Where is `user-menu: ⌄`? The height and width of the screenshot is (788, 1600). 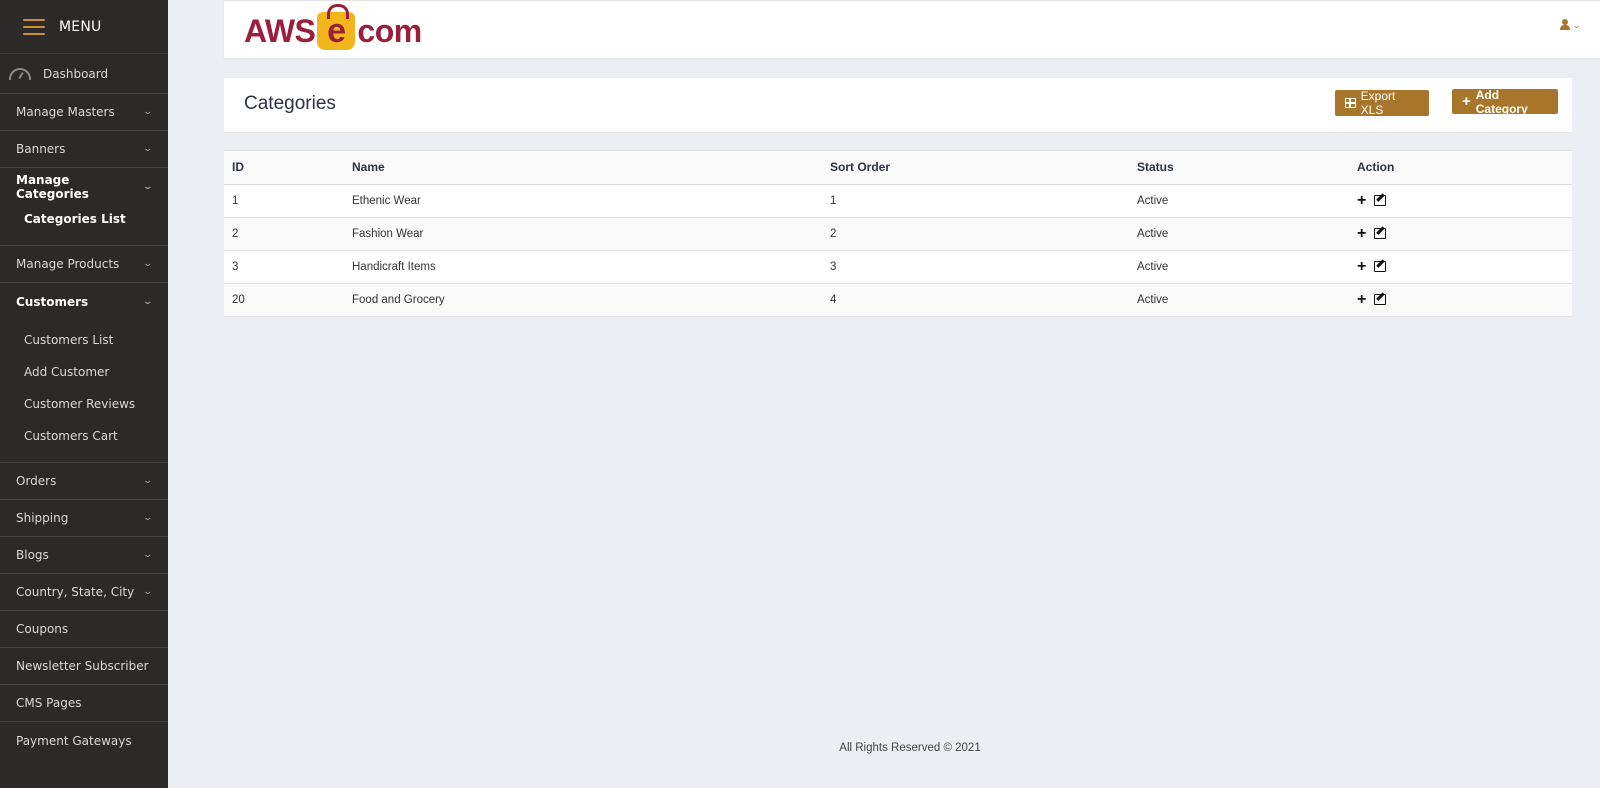
user-menu: ⌄ is located at coordinates (1571, 25).